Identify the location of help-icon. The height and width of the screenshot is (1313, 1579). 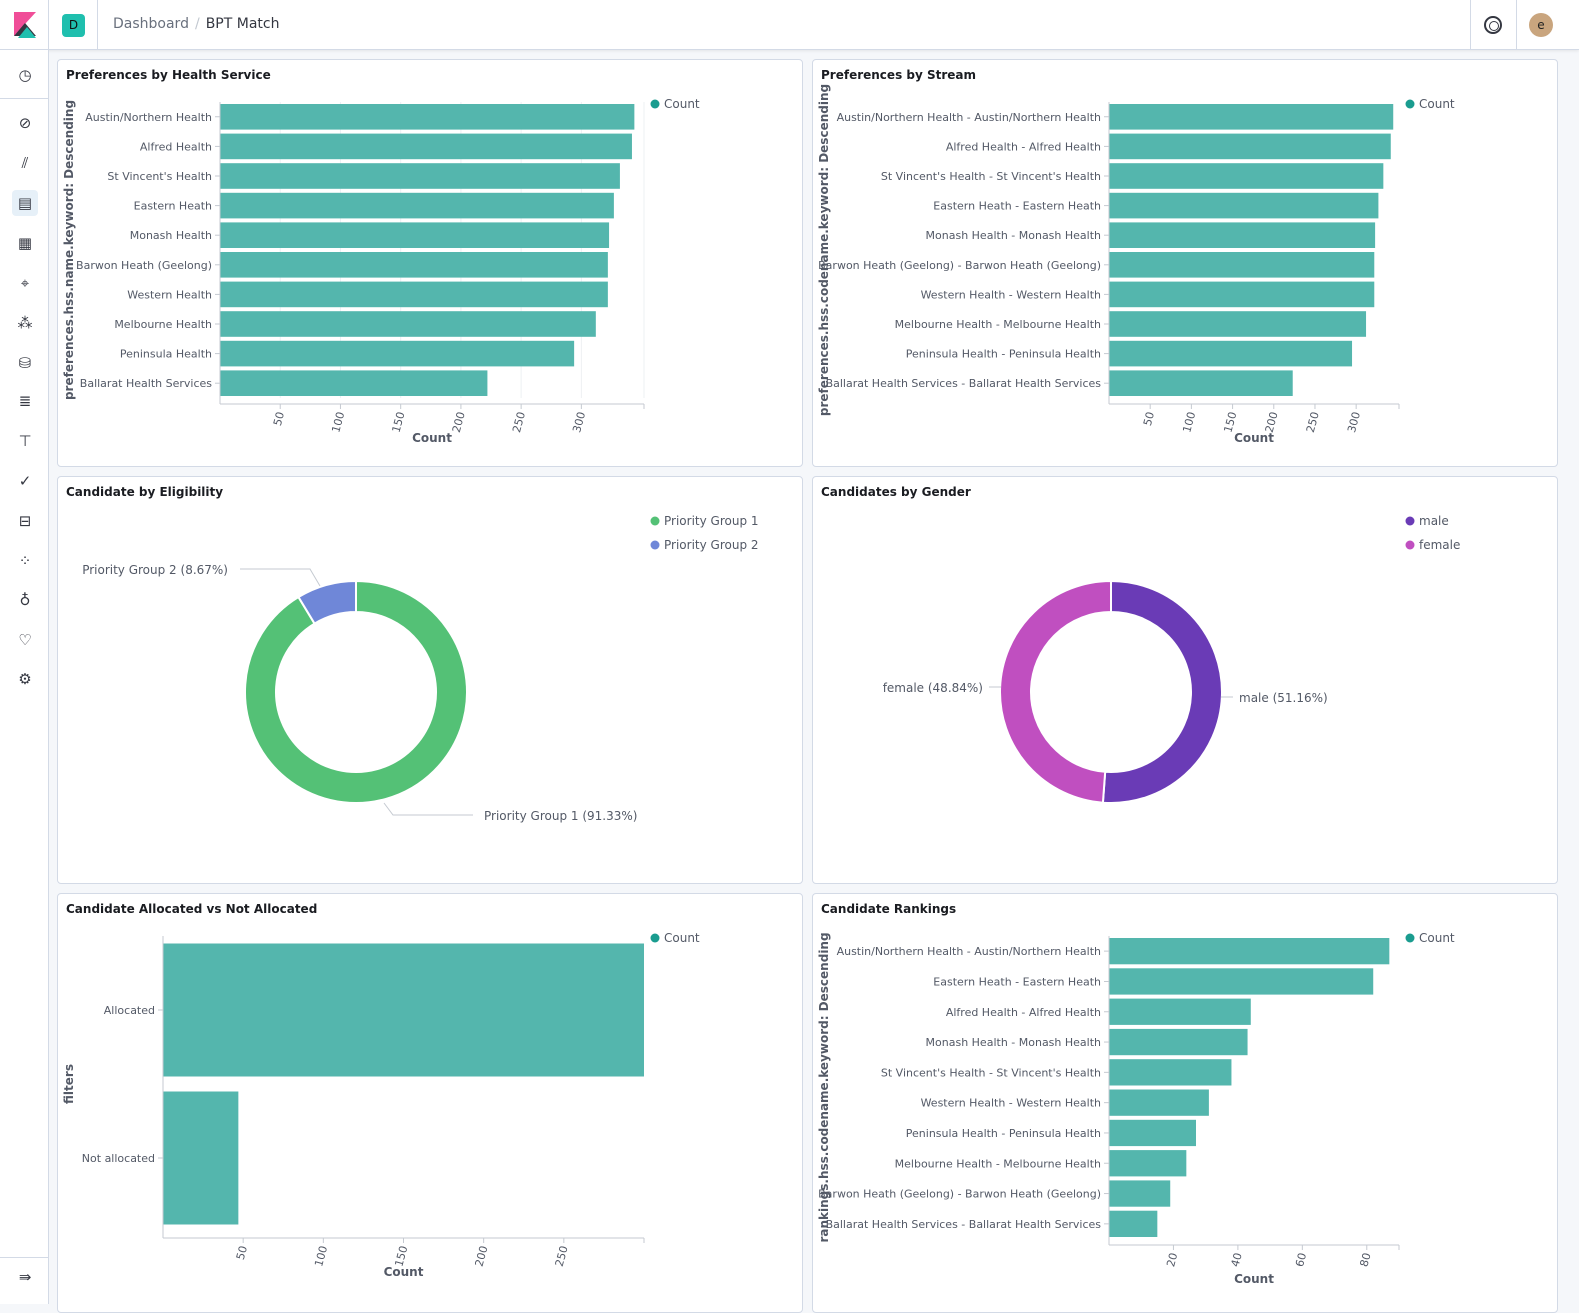
(1493, 25).